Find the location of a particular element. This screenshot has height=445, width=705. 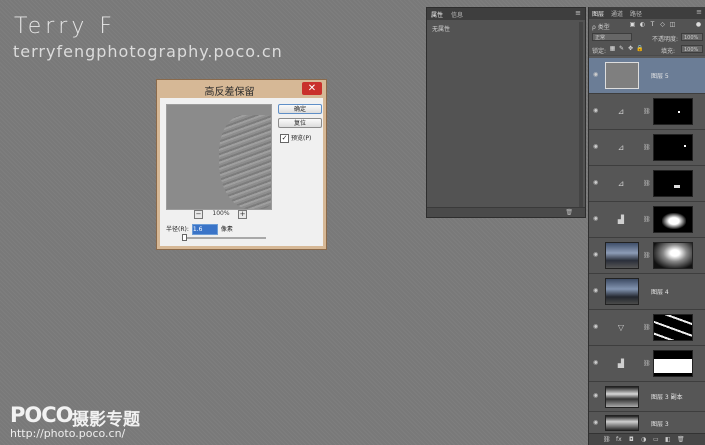

preview-texture is located at coordinates (245, 162).